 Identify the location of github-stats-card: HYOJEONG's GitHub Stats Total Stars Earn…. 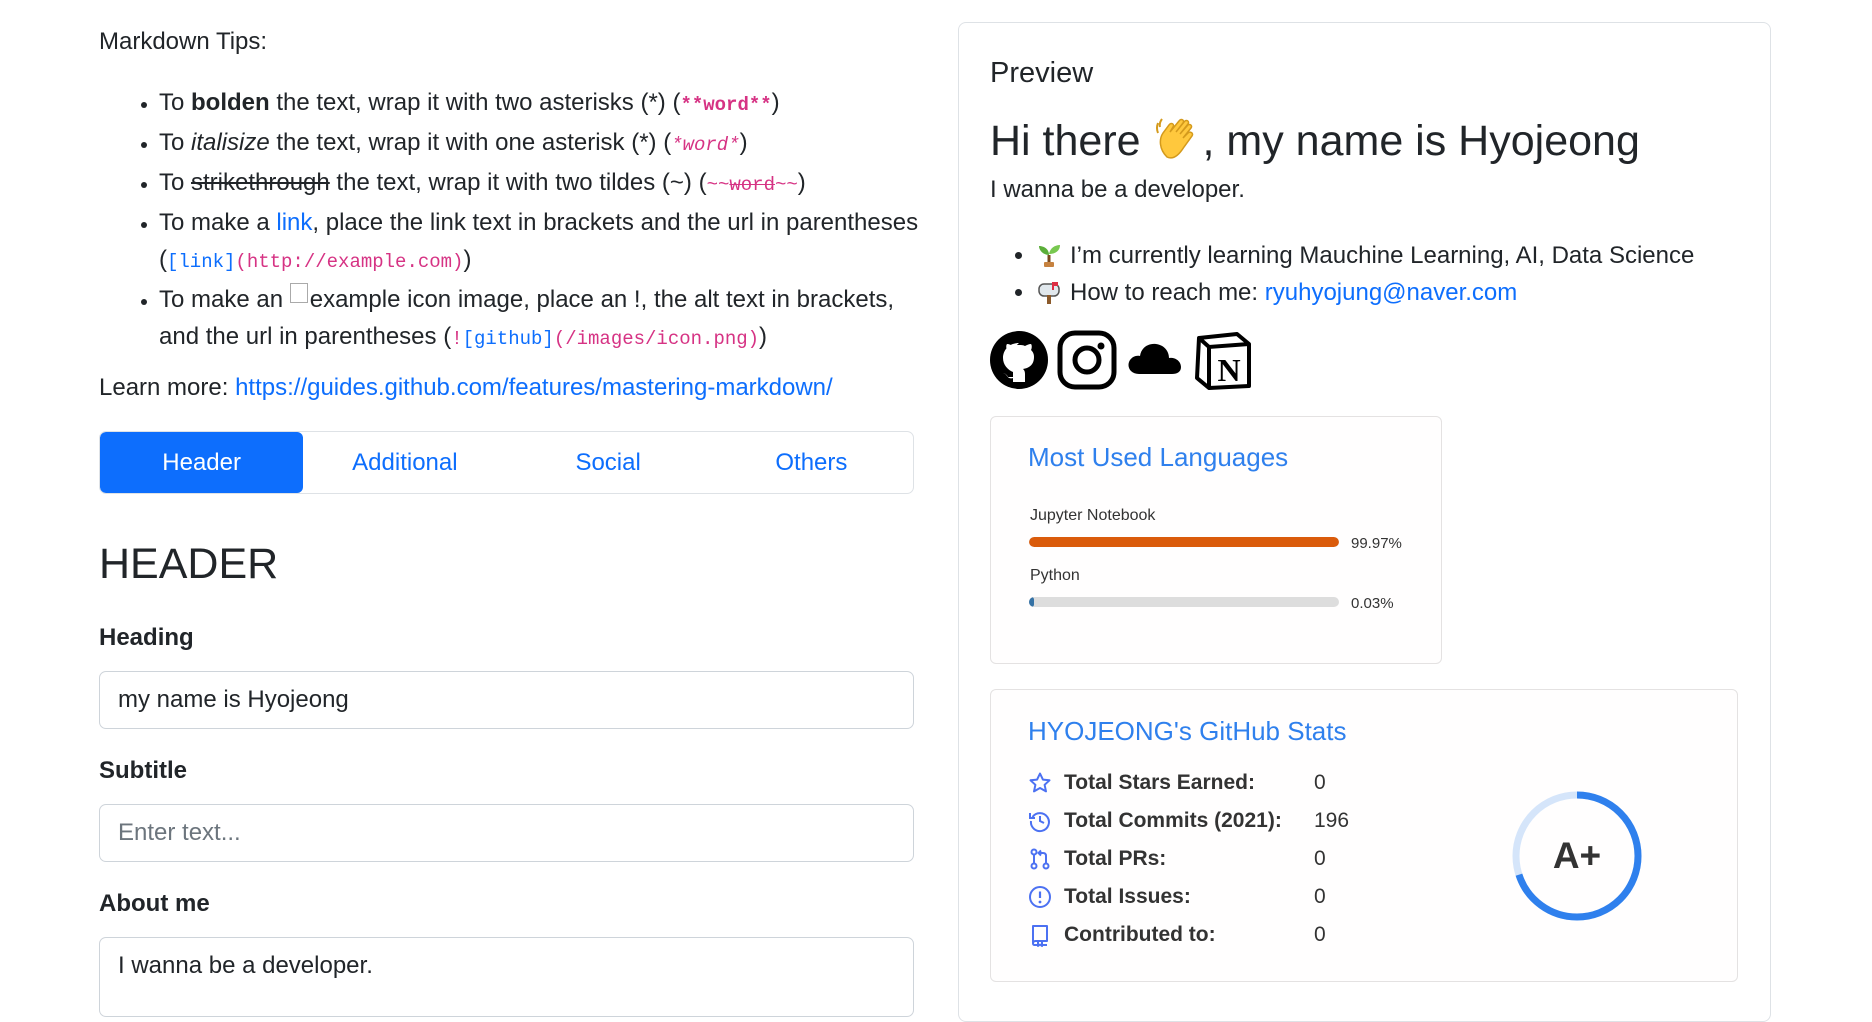
(1364, 835).